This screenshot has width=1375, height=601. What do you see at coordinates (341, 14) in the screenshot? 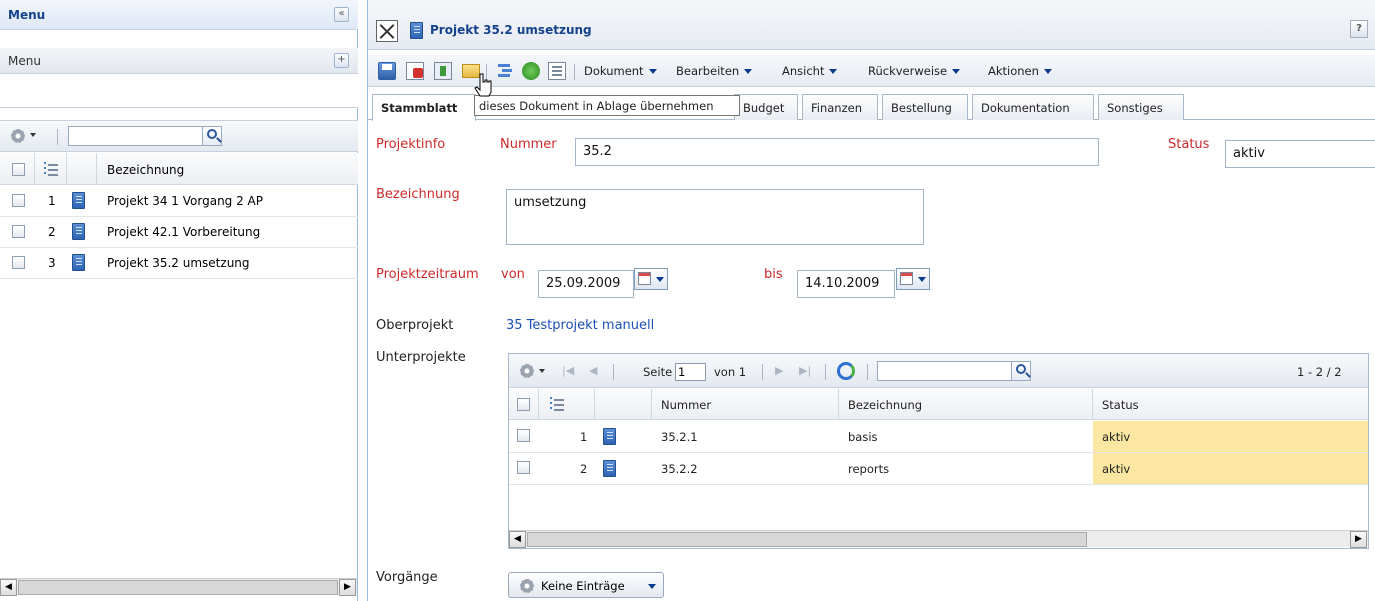
I see `collapse-icon: «` at bounding box center [341, 14].